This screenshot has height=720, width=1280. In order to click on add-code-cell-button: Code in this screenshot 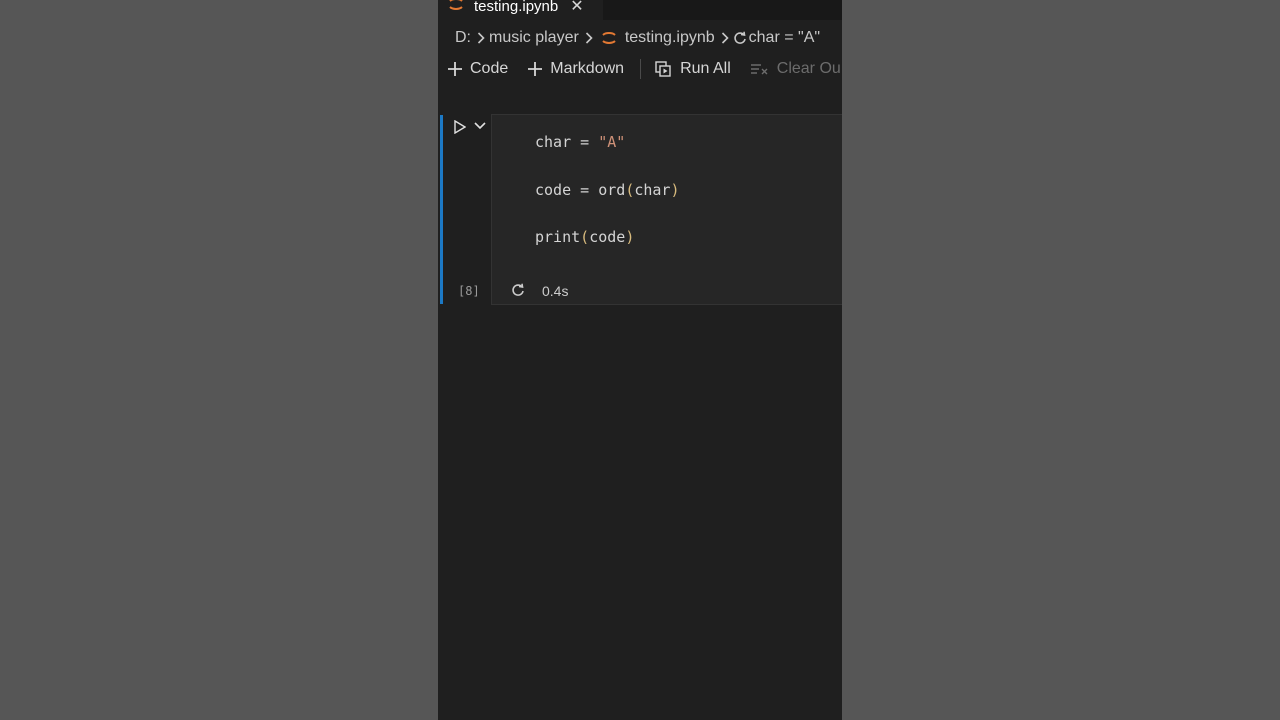, I will do `click(478, 69)`.